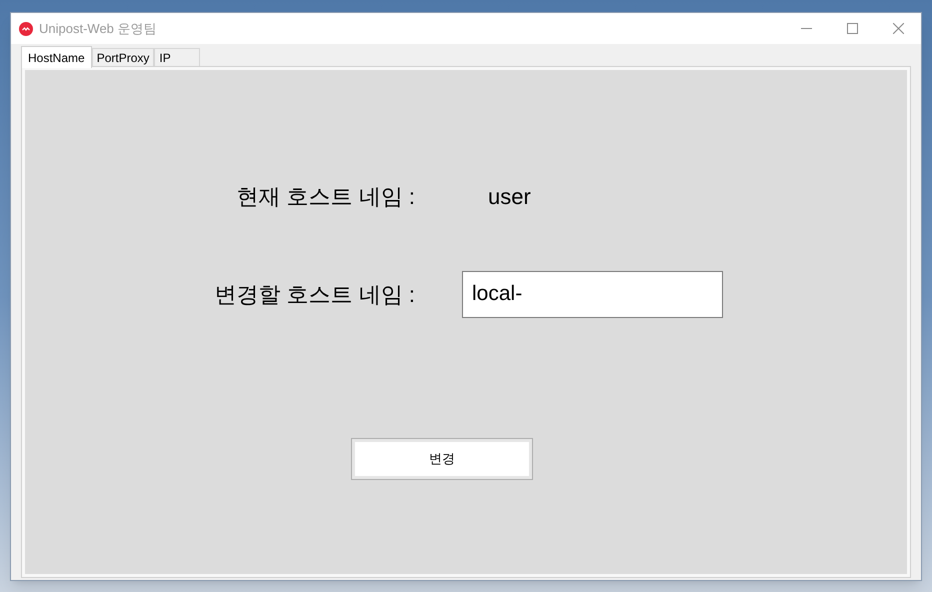  What do you see at coordinates (123, 57) in the screenshot?
I see `tab: PortProxy` at bounding box center [123, 57].